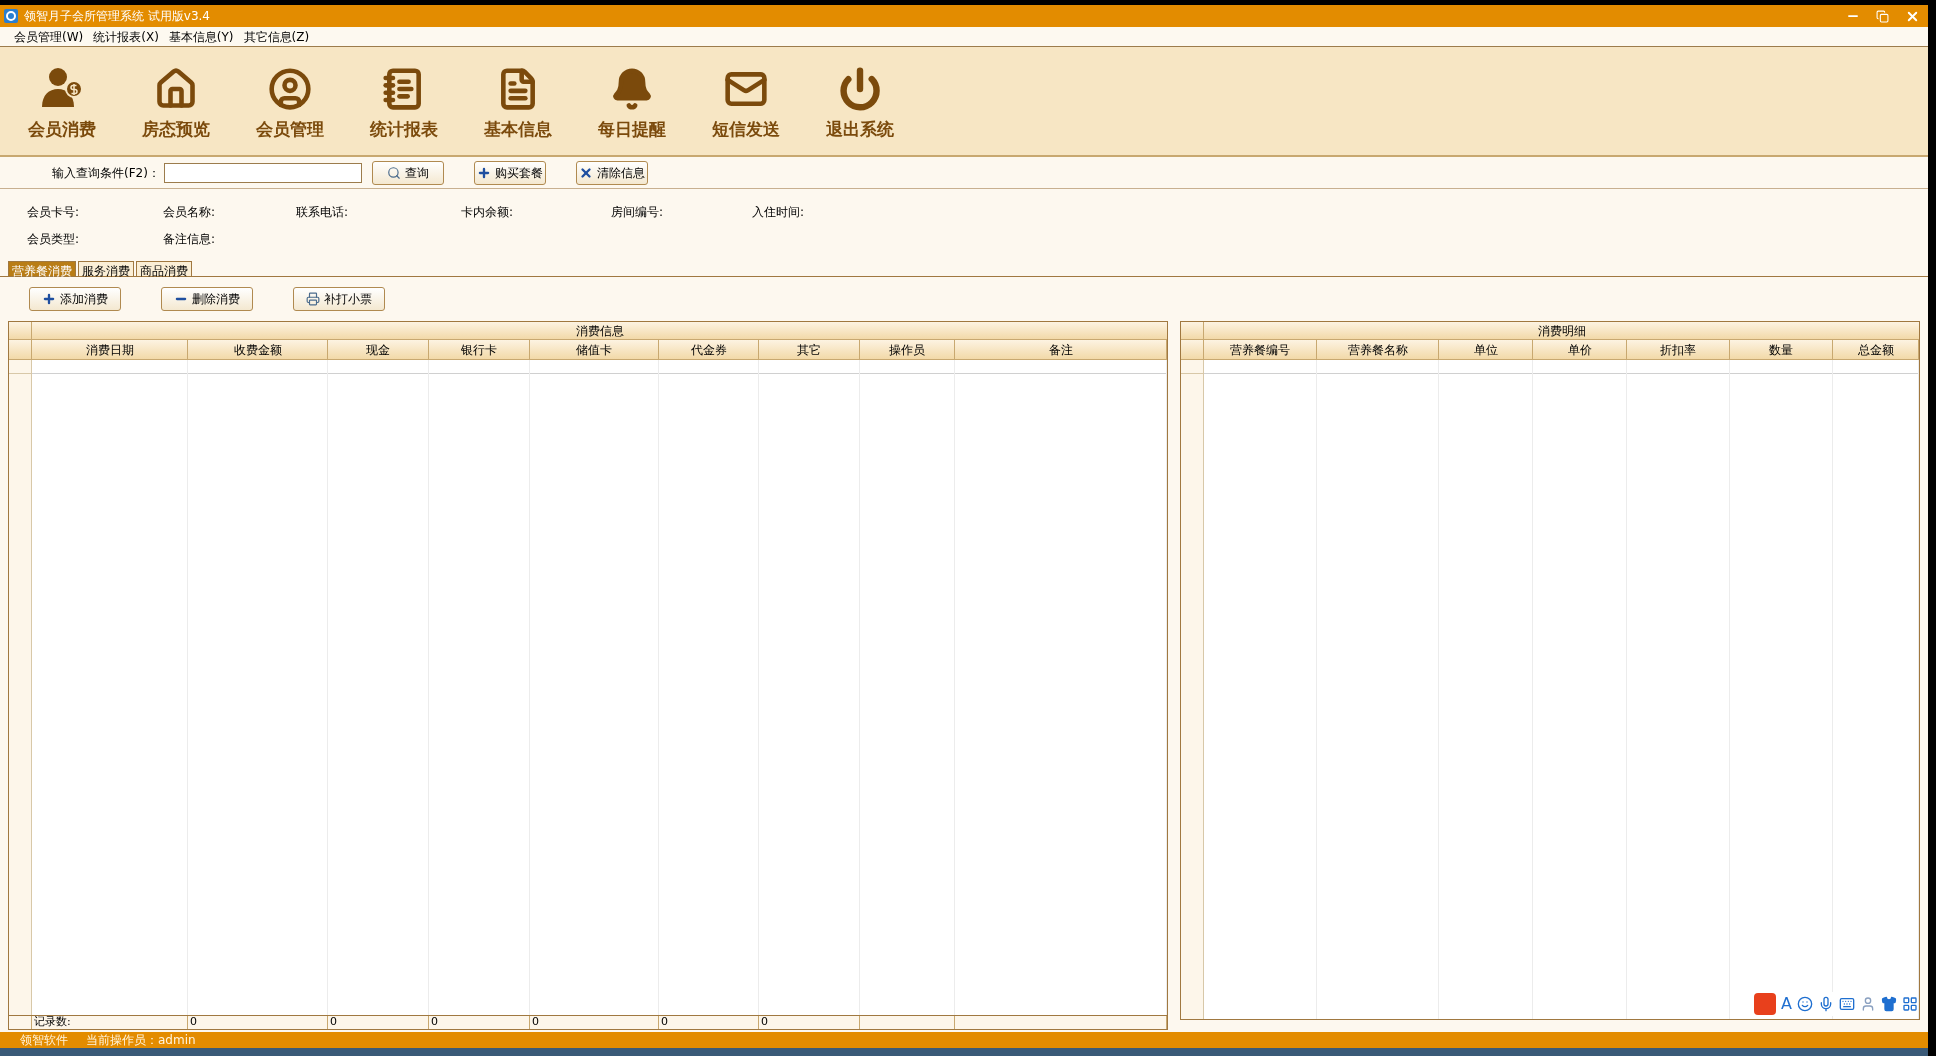  Describe the element at coordinates (190, 212) in the screenshot. I see `field-label: 会员名称:` at that location.